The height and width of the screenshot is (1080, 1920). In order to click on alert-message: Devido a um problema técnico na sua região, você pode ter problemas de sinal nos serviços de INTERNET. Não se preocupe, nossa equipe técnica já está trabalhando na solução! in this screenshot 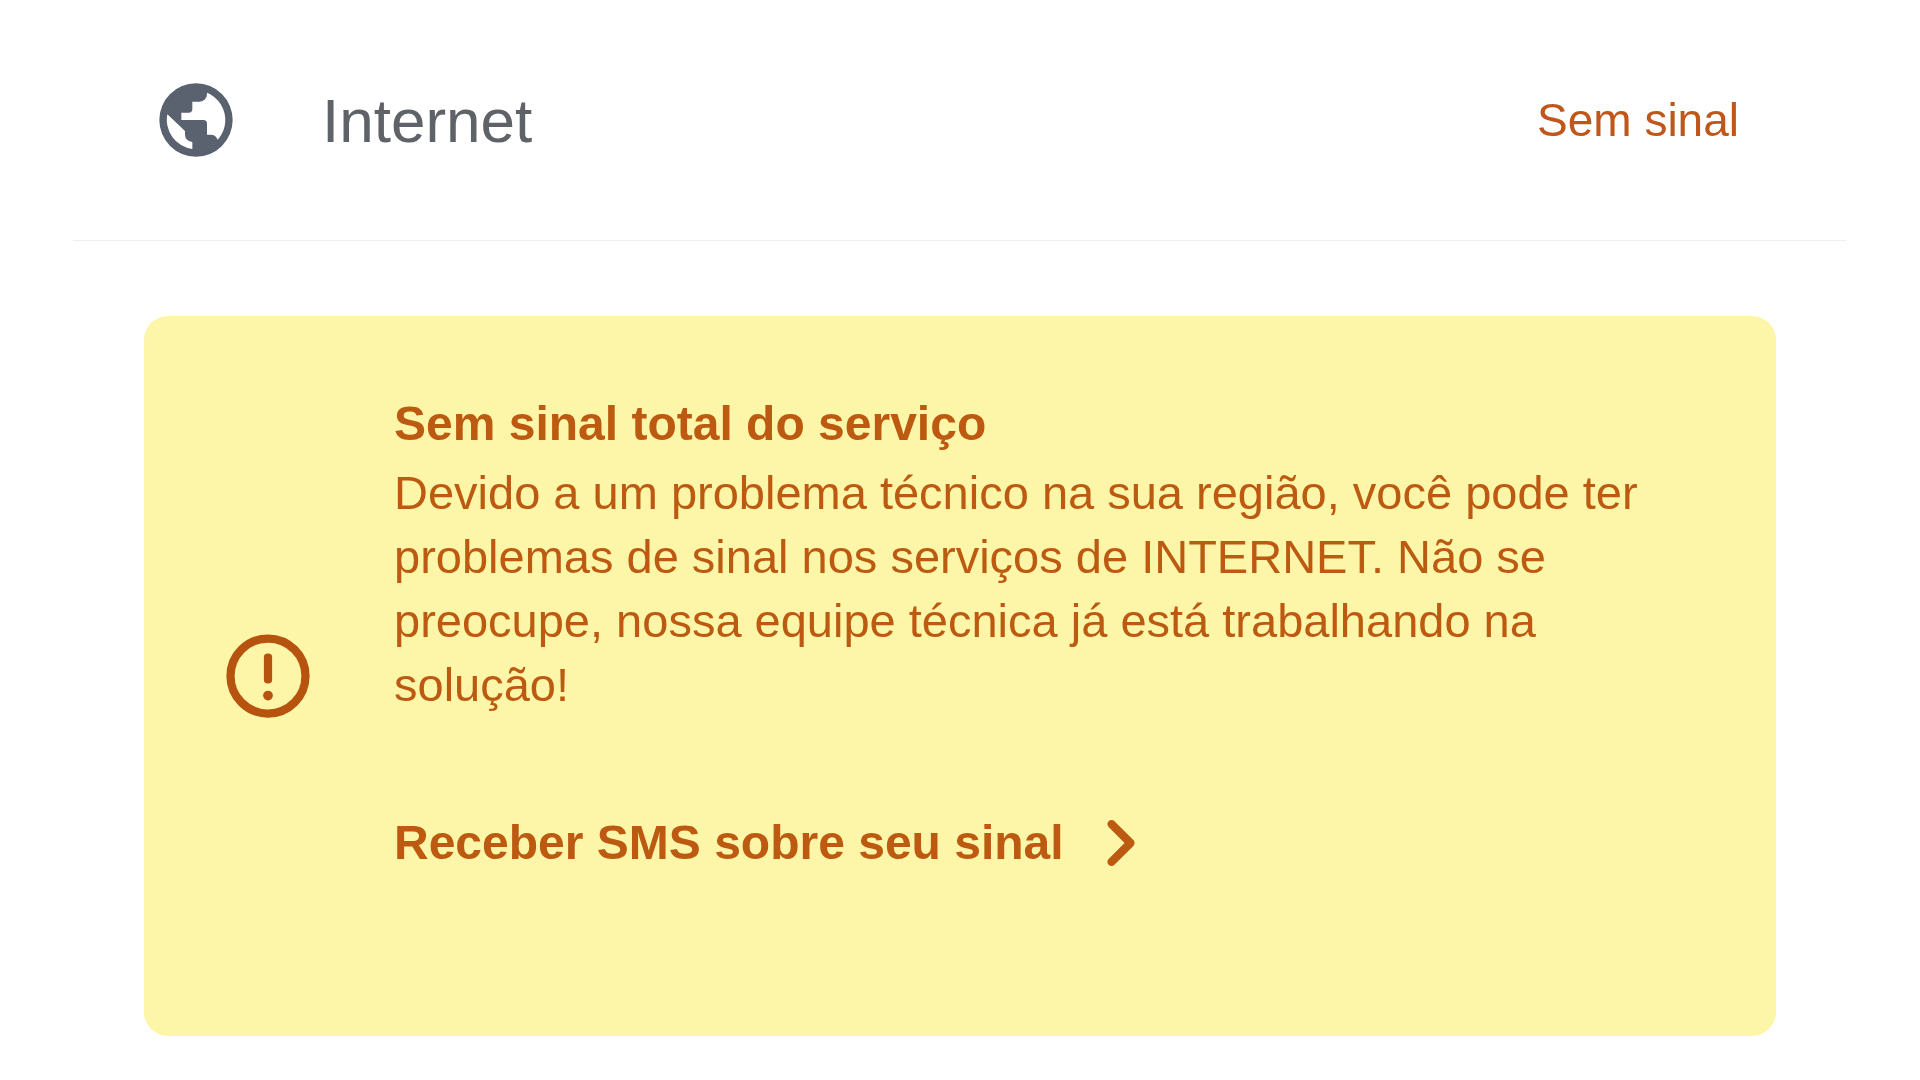, I will do `click(1016, 589)`.